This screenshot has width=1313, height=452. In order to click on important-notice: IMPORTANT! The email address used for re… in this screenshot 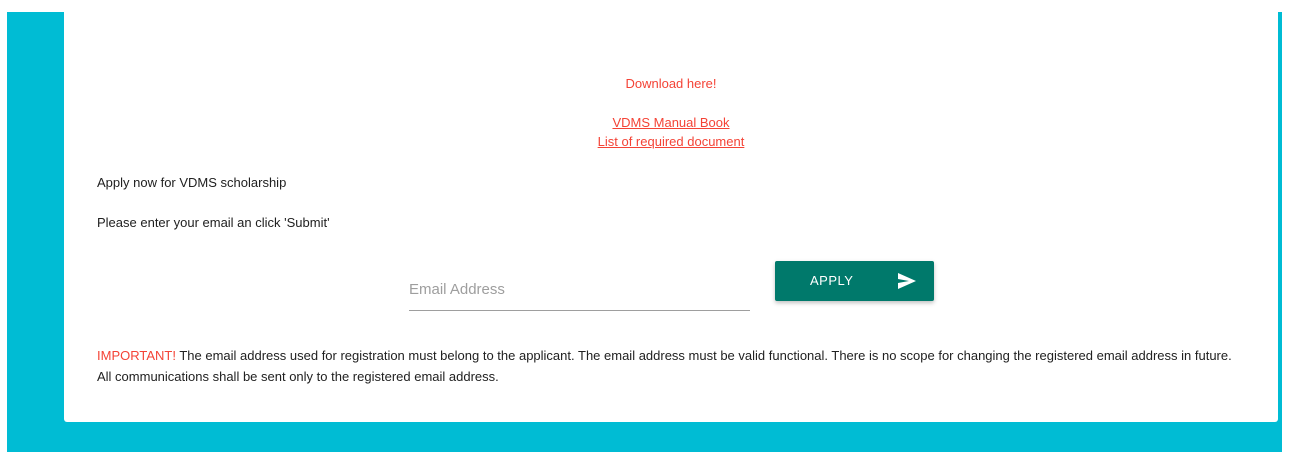, I will do `click(667, 366)`.